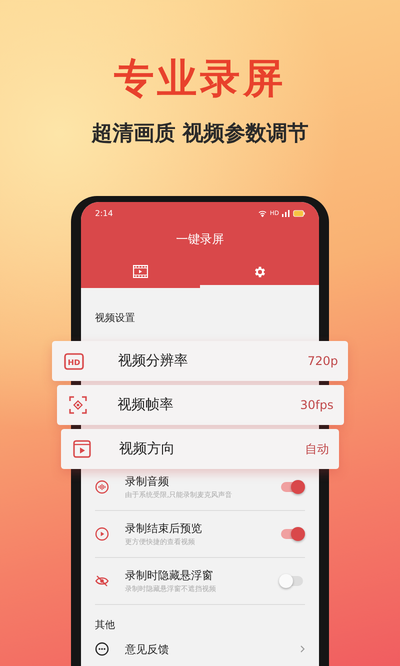 This screenshot has width=400, height=666. Describe the element at coordinates (164, 528) in the screenshot. I see `setting-title: 录制结束后预览` at that location.